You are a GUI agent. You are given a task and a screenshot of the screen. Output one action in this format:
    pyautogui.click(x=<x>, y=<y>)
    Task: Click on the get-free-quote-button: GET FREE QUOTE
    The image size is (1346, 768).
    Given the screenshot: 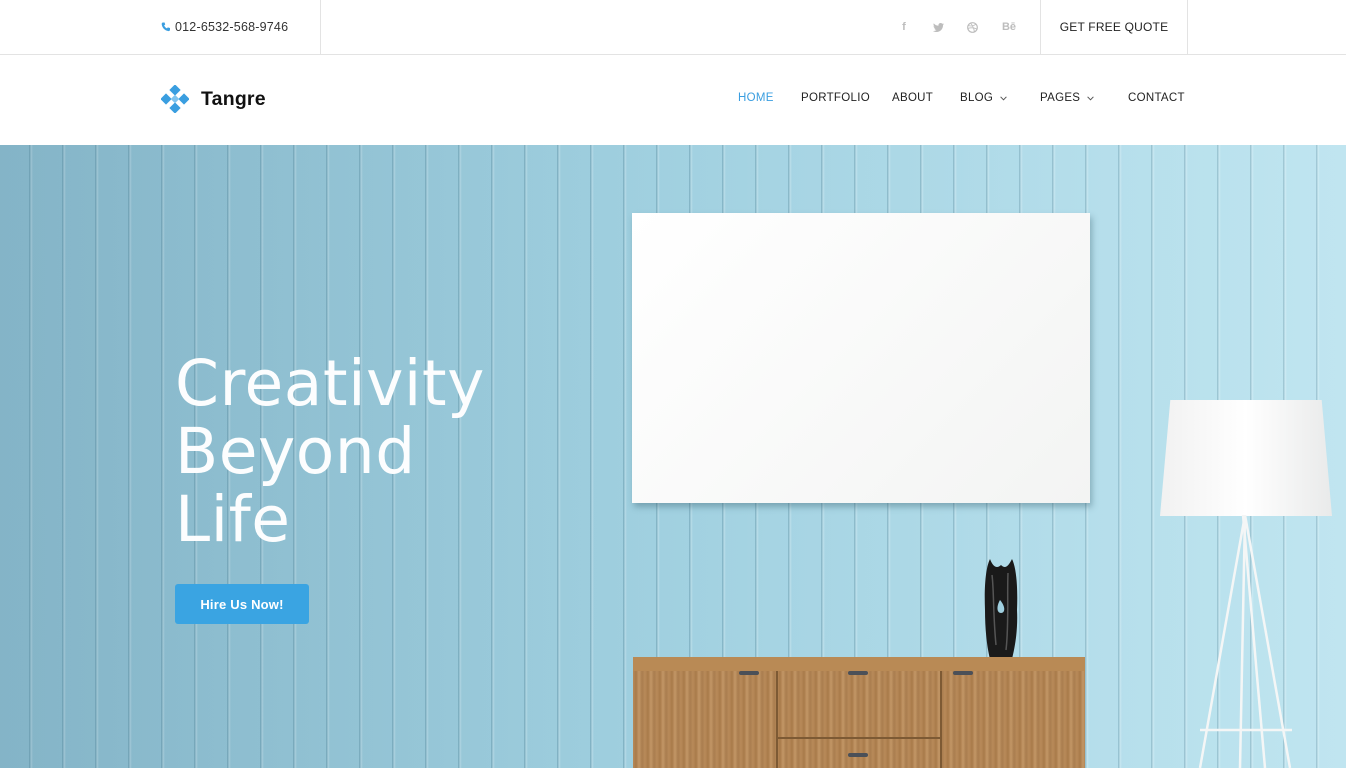 What is the action you would take?
    pyautogui.click(x=1114, y=27)
    